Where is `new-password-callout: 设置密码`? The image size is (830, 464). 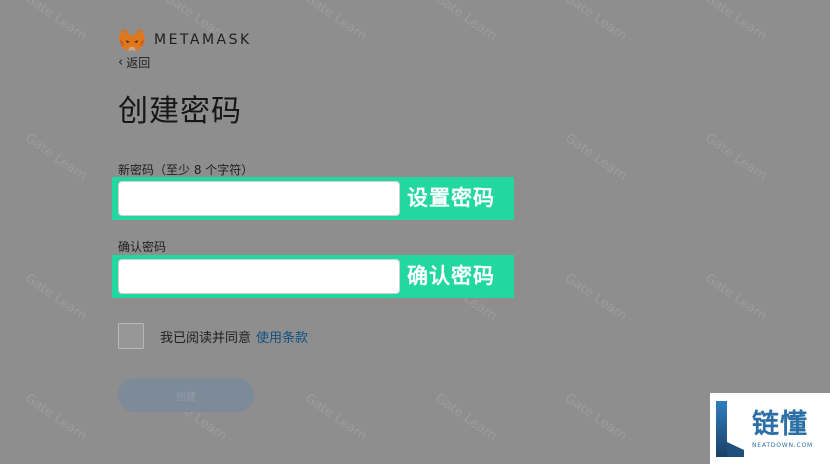 new-password-callout: 设置密码 is located at coordinates (451, 198).